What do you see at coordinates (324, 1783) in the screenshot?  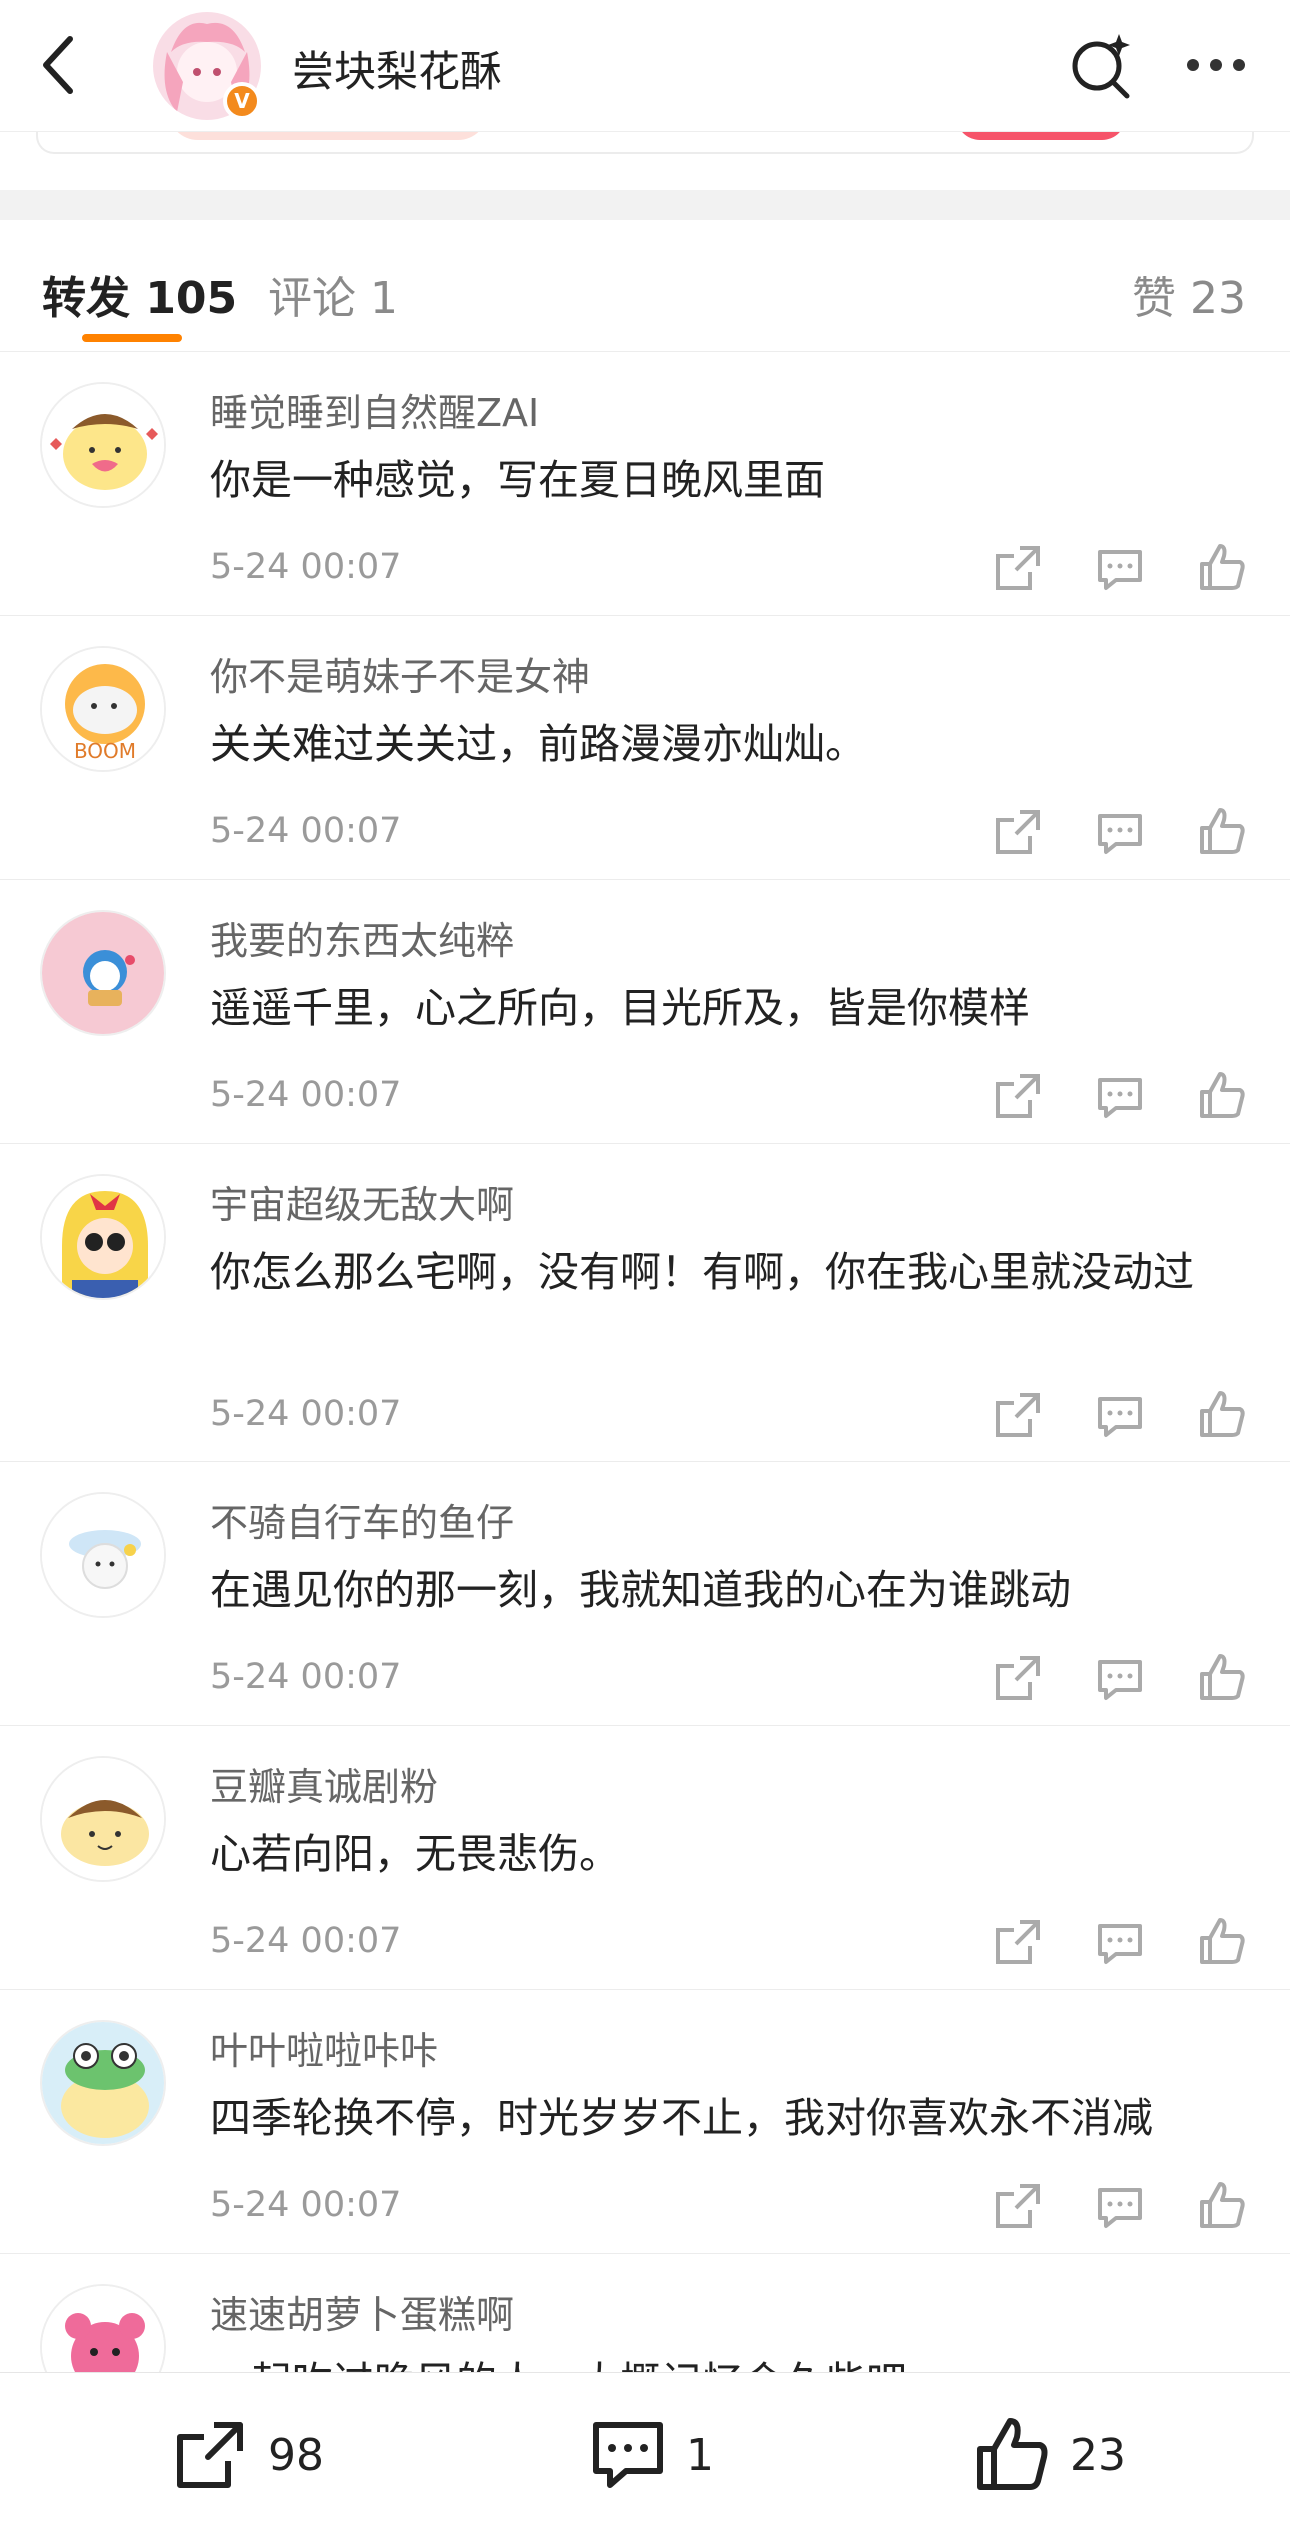 I see `username: 豆瓣真诚剧粉` at bounding box center [324, 1783].